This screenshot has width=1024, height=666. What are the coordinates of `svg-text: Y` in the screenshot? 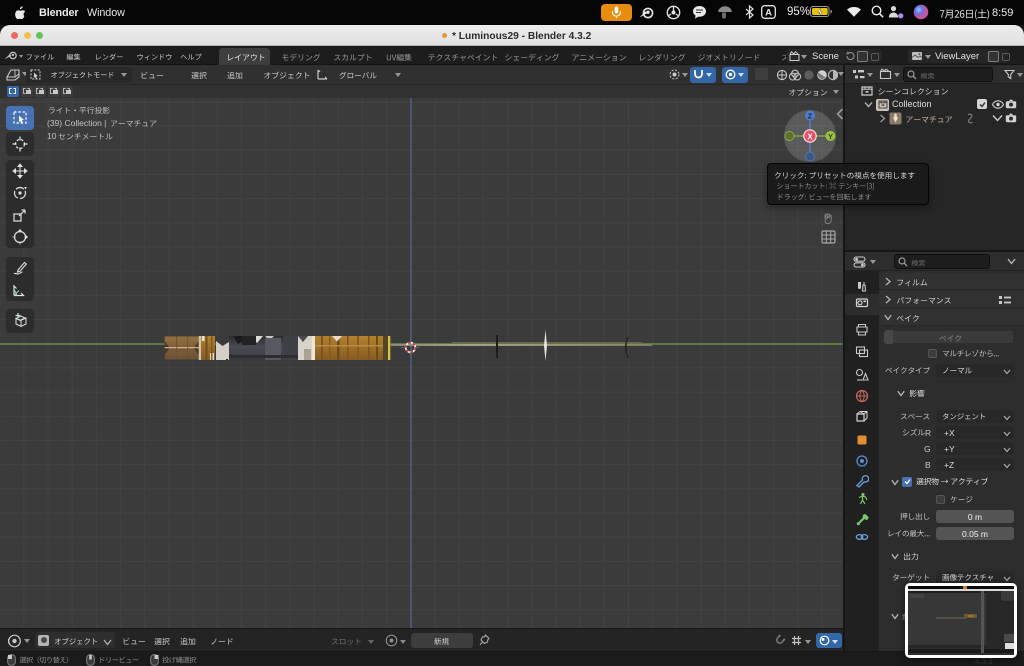 It's located at (830, 136).